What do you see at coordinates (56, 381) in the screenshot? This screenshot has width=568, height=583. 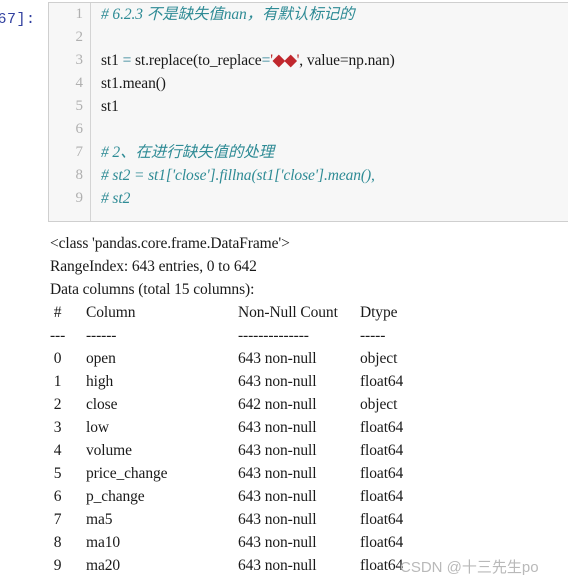 I see `row-index: 1` at bounding box center [56, 381].